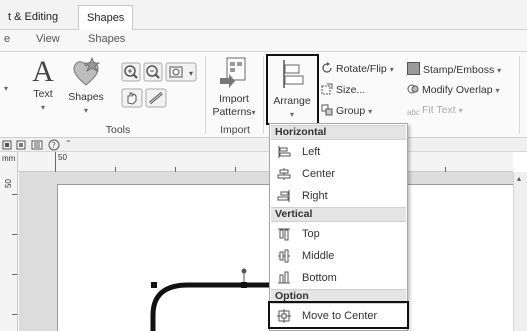 The height and width of the screenshot is (331, 527). Describe the element at coordinates (48, 39) in the screenshot. I see `tab-view: View` at that location.